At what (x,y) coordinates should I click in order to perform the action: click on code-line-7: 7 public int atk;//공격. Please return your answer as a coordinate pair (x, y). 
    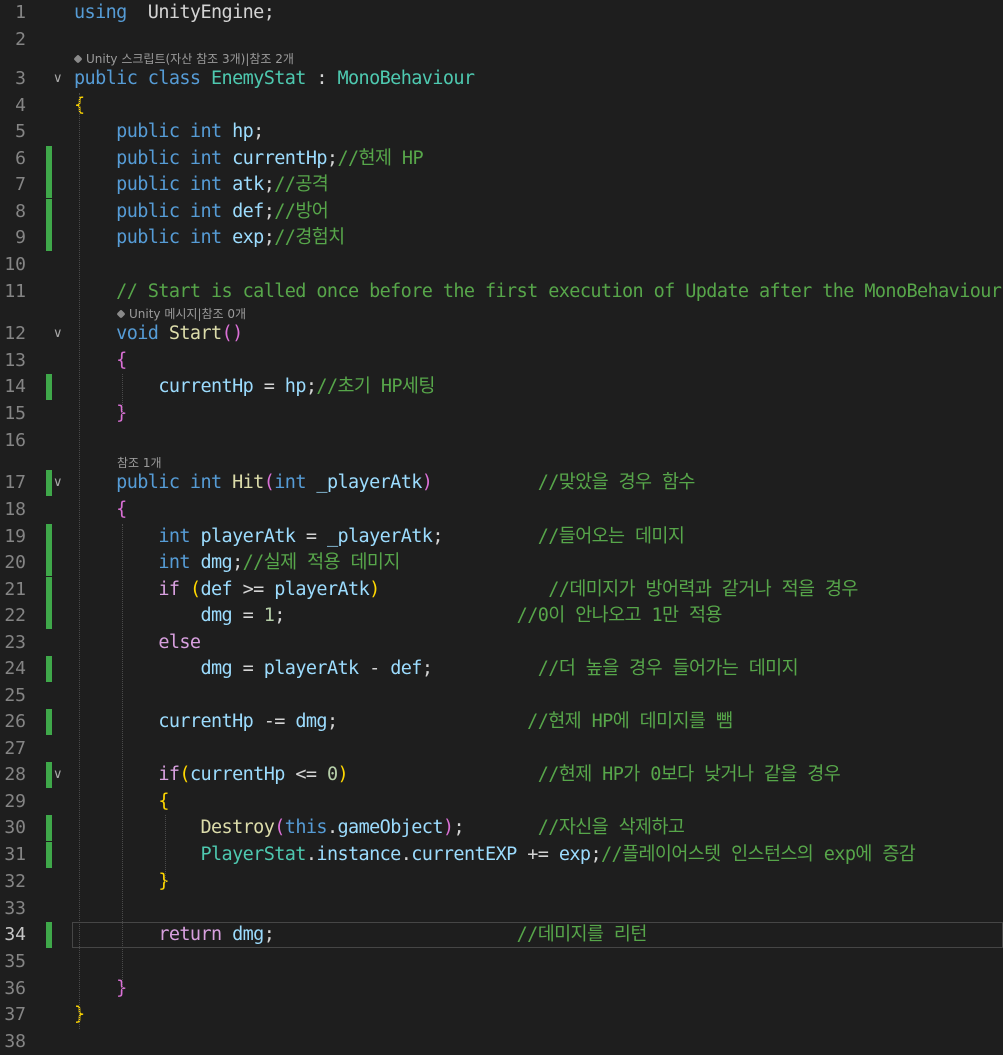
    Looking at the image, I should click on (501, 185).